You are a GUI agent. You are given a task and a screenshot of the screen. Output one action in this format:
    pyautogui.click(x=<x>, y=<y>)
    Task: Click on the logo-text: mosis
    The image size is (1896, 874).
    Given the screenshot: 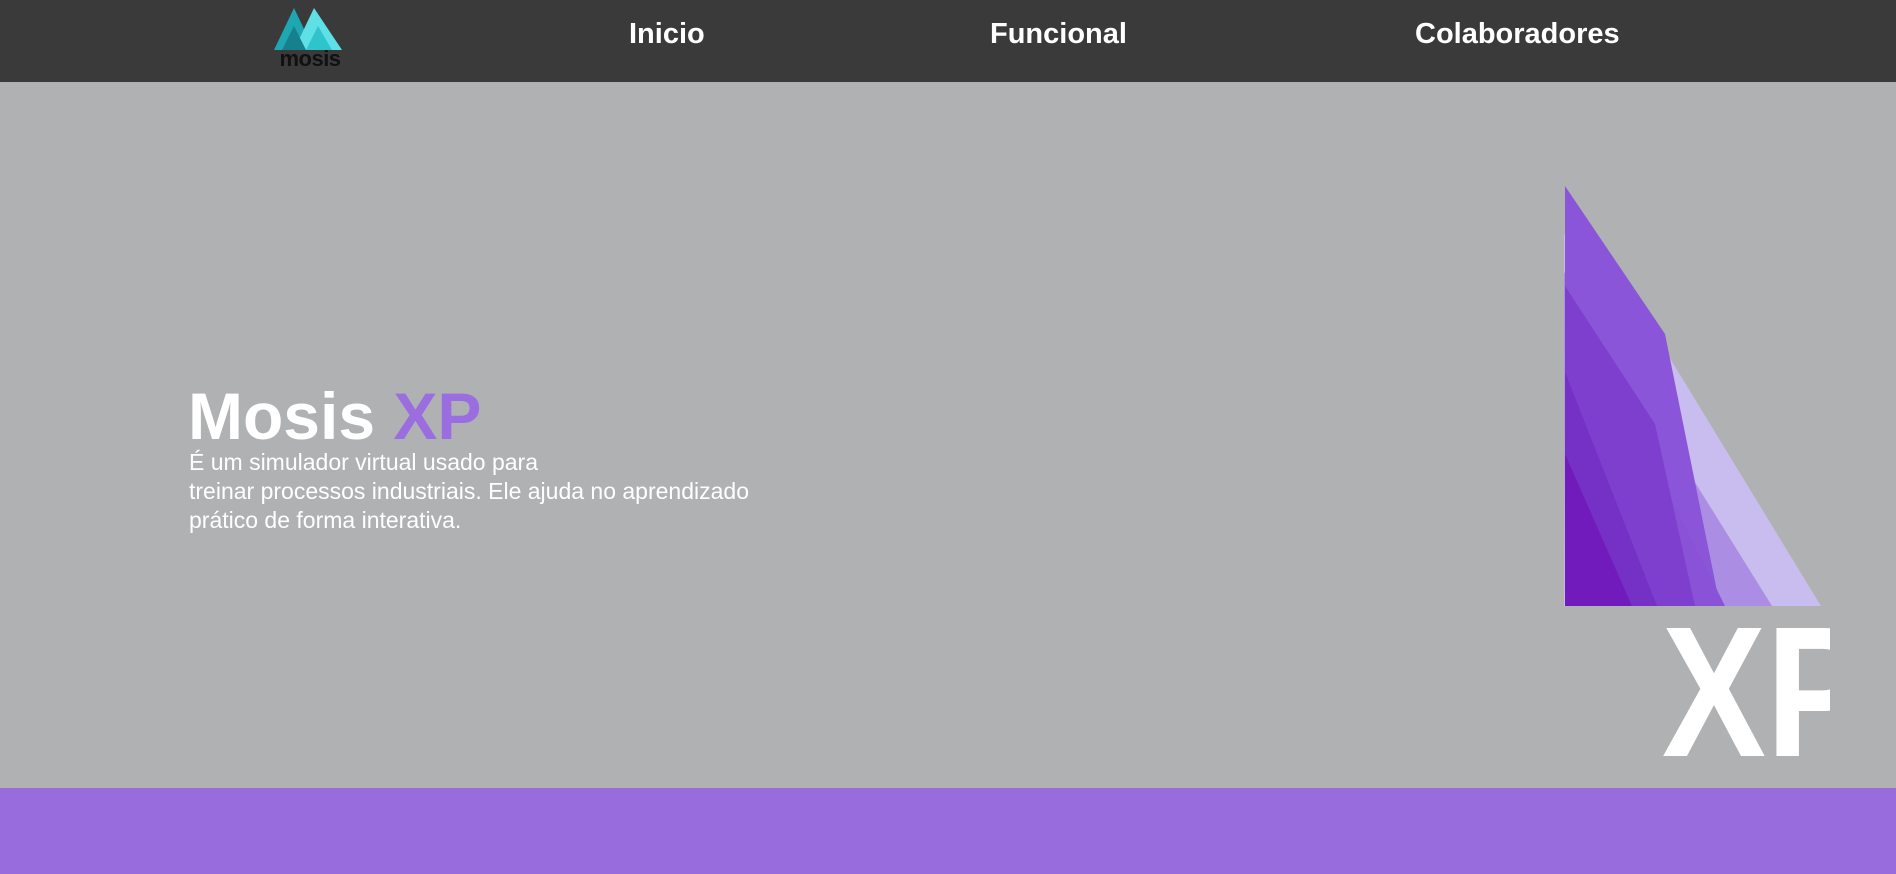 What is the action you would take?
    pyautogui.click(x=310, y=58)
    